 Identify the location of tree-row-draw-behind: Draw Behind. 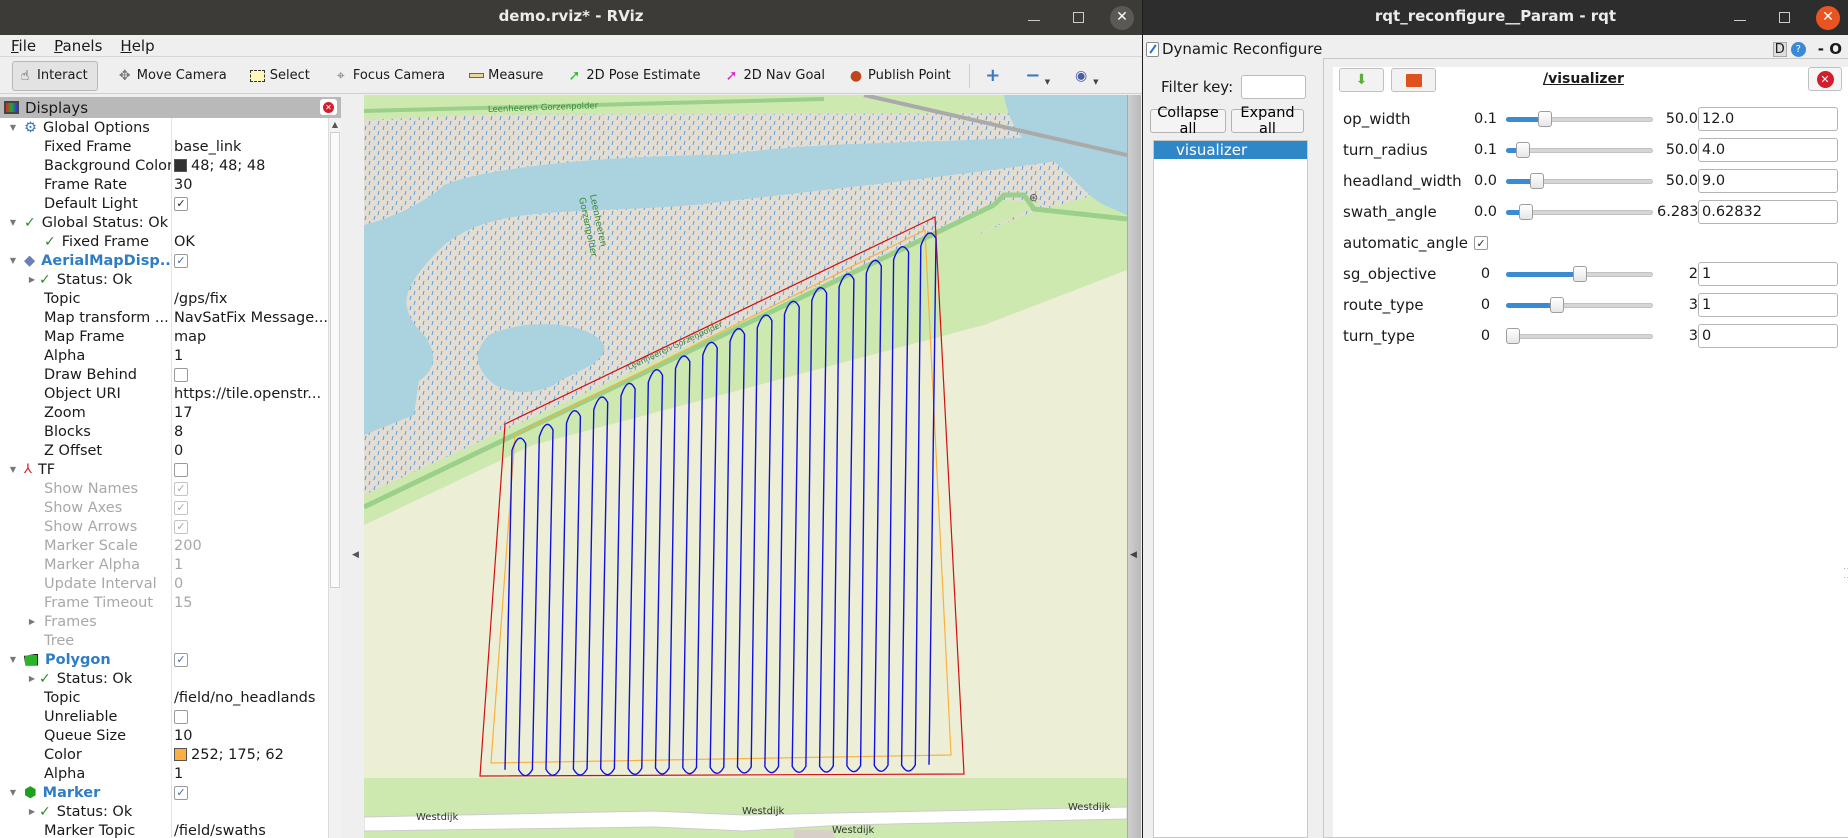
(164, 374).